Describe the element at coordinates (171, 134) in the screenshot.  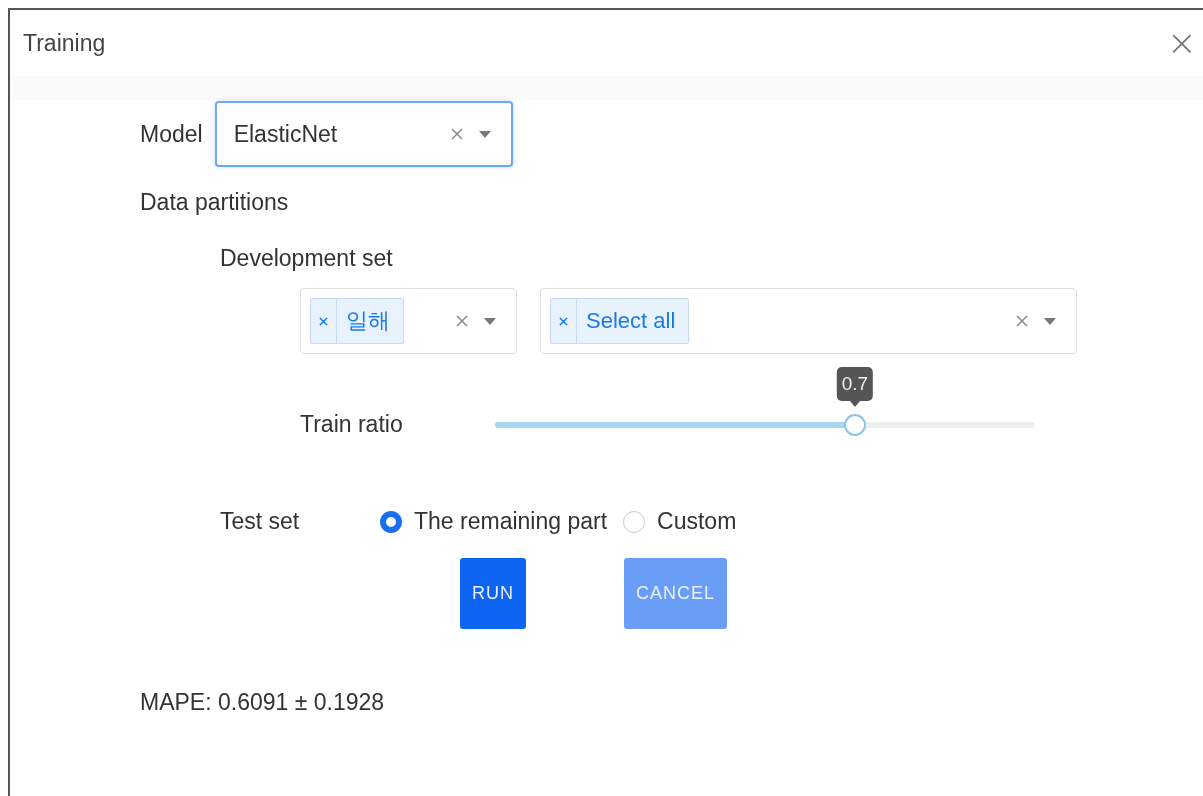
I see `model-label: Model` at that location.